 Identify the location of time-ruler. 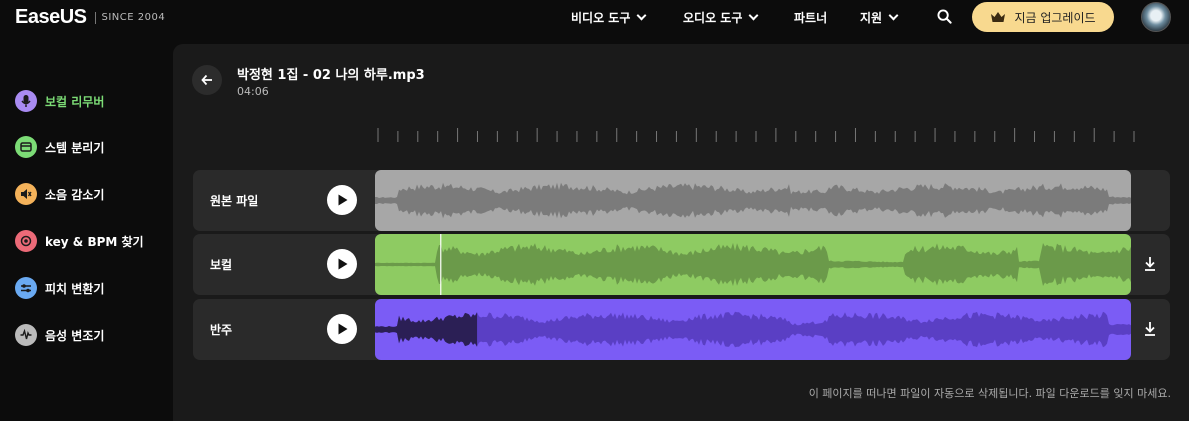
(756, 135).